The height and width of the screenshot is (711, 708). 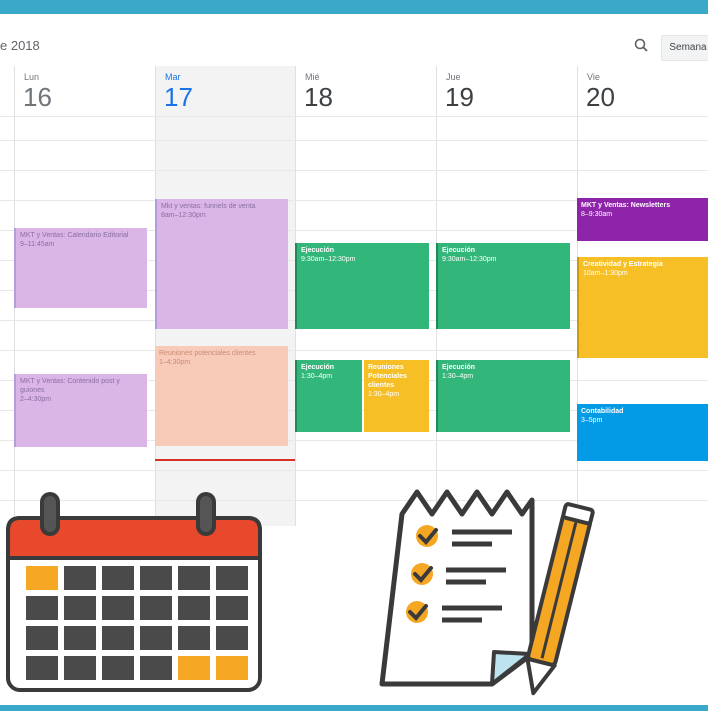 I want to click on day-header-tuesday: Mar 17, so click(x=225, y=91).